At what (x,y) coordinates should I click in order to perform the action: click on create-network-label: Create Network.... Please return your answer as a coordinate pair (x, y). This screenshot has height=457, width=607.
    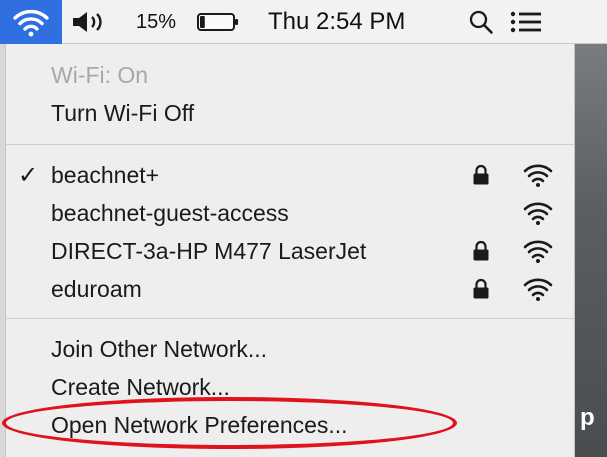
    Looking at the image, I should click on (140, 386).